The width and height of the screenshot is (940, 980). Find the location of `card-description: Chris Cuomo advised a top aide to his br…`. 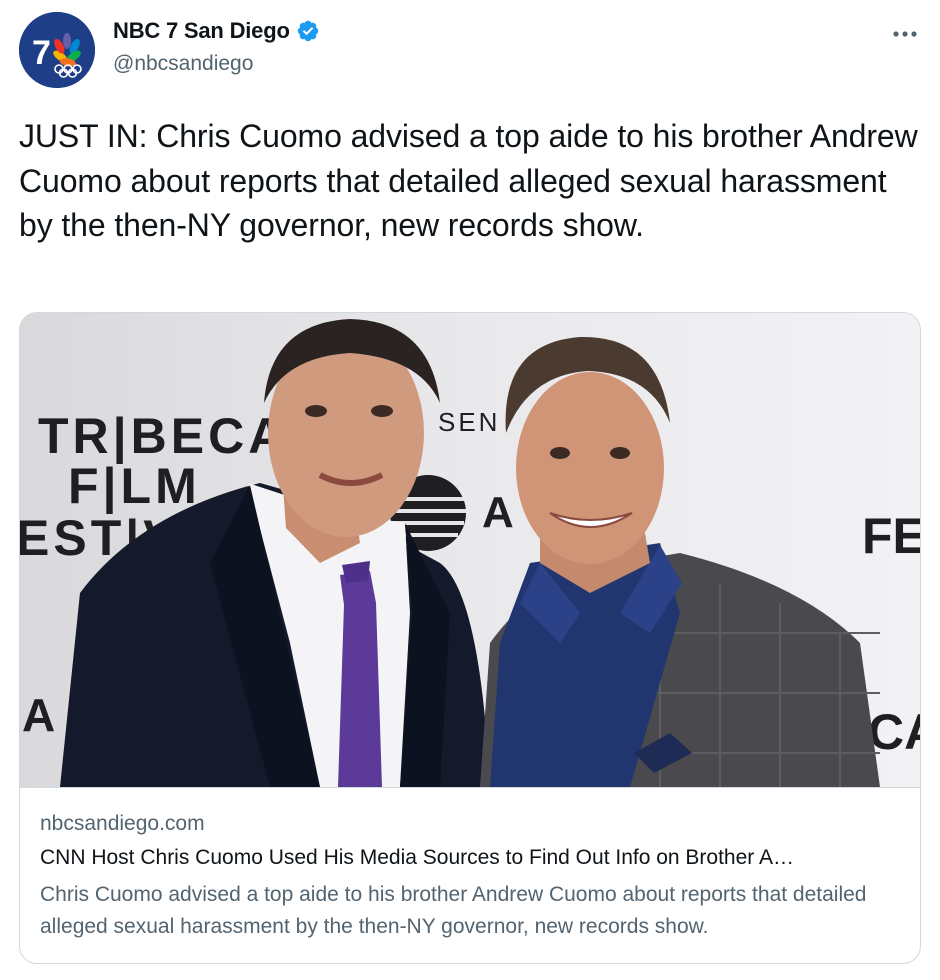

card-description: Chris Cuomo advised a top aide to his br… is located at coordinates (453, 910).